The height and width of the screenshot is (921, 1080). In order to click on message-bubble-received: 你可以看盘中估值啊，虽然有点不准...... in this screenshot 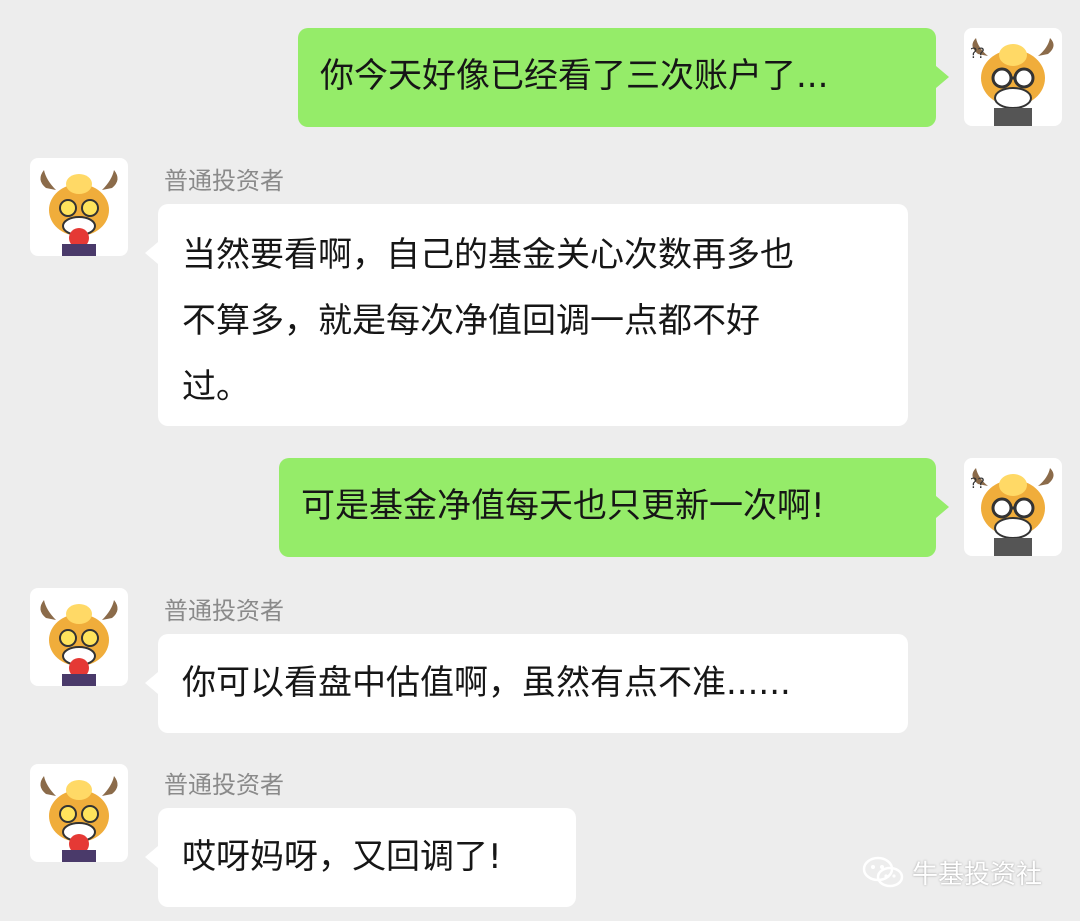, I will do `click(533, 683)`.